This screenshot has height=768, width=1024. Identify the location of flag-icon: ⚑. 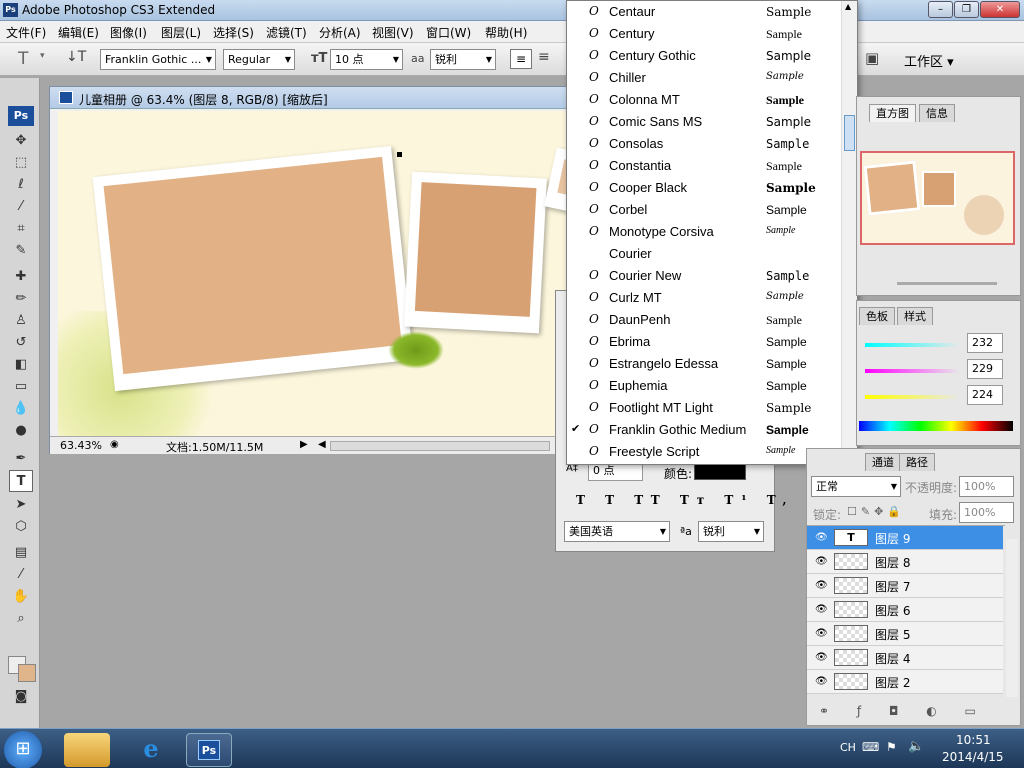
(891, 747).